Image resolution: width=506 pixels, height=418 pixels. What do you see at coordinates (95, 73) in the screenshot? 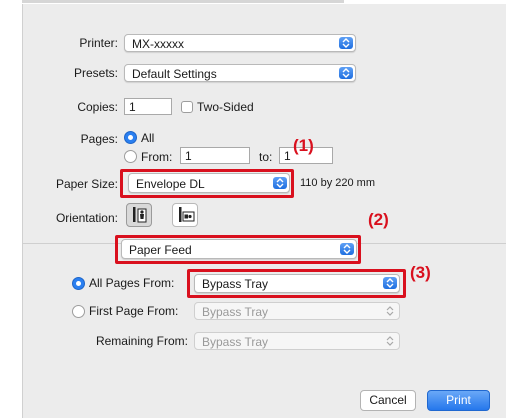
I see `presets-label: Presets:` at bounding box center [95, 73].